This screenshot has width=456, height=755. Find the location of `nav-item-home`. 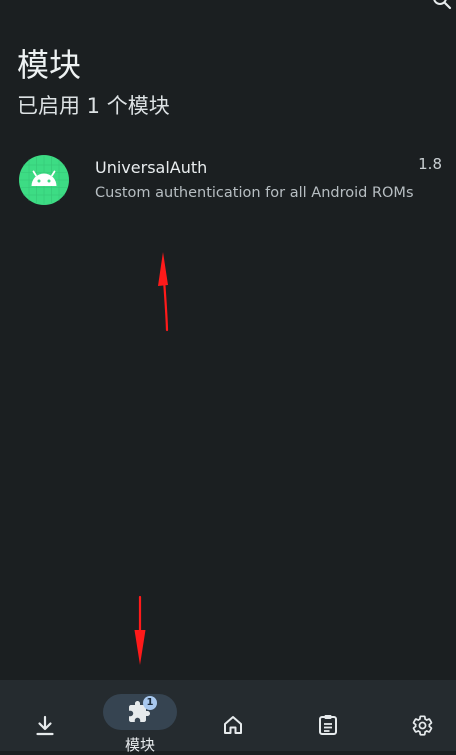

nav-item-home is located at coordinates (235, 715).